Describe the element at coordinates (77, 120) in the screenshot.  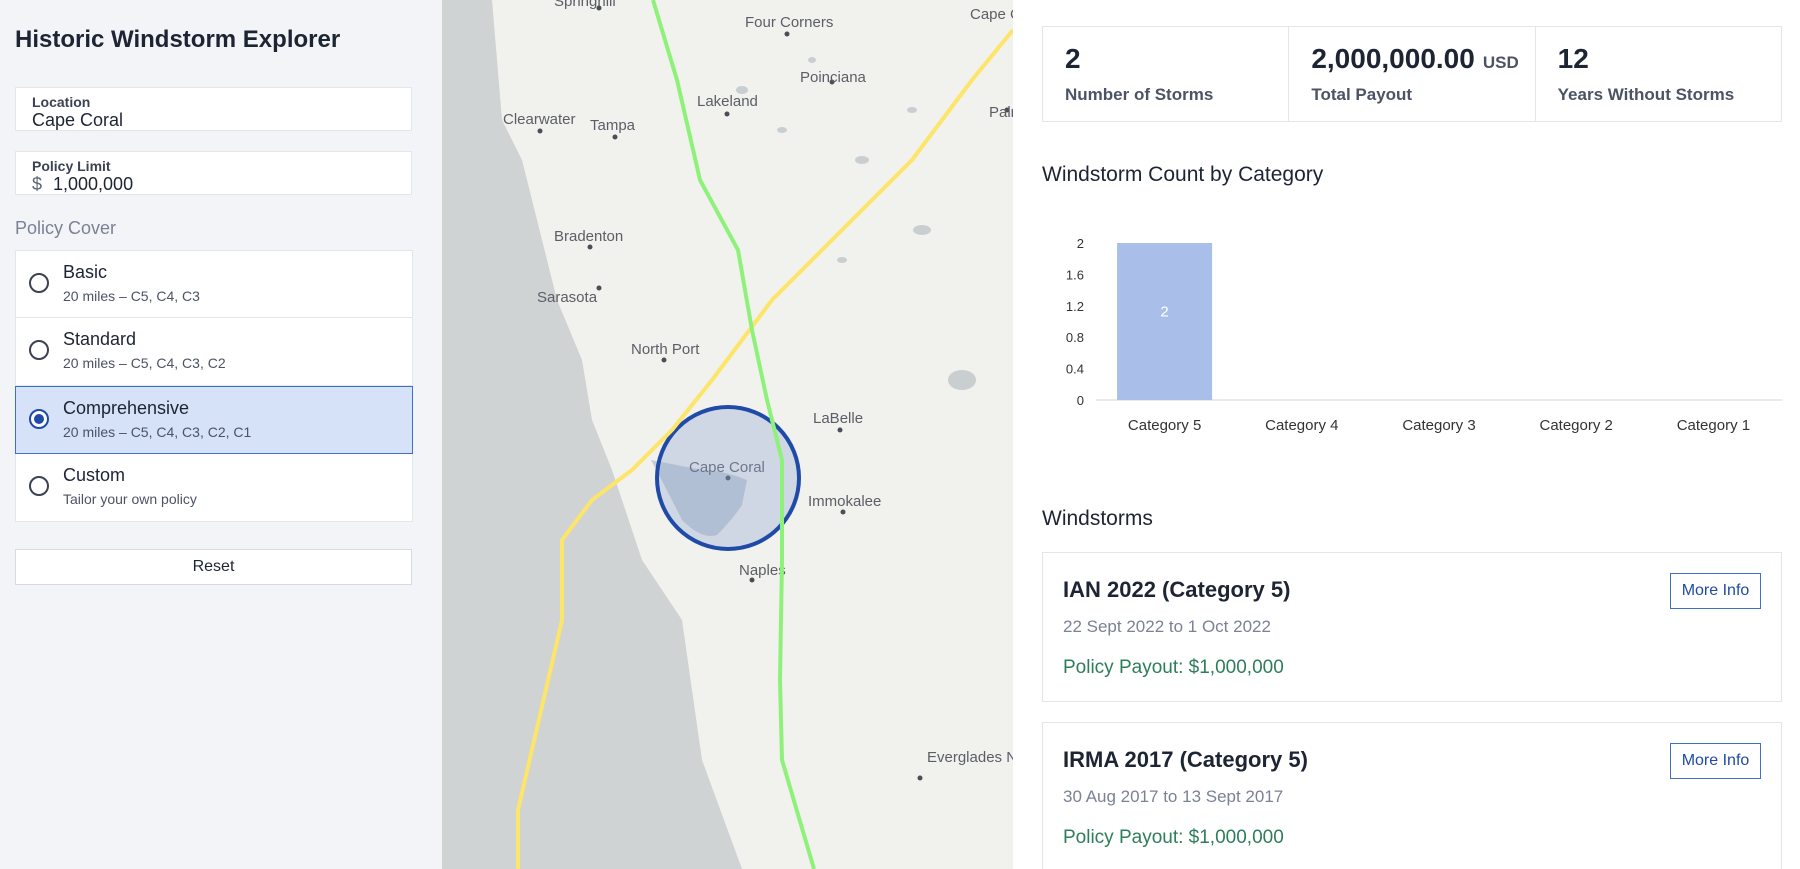
I see `location-input: Cape Coral` at that location.